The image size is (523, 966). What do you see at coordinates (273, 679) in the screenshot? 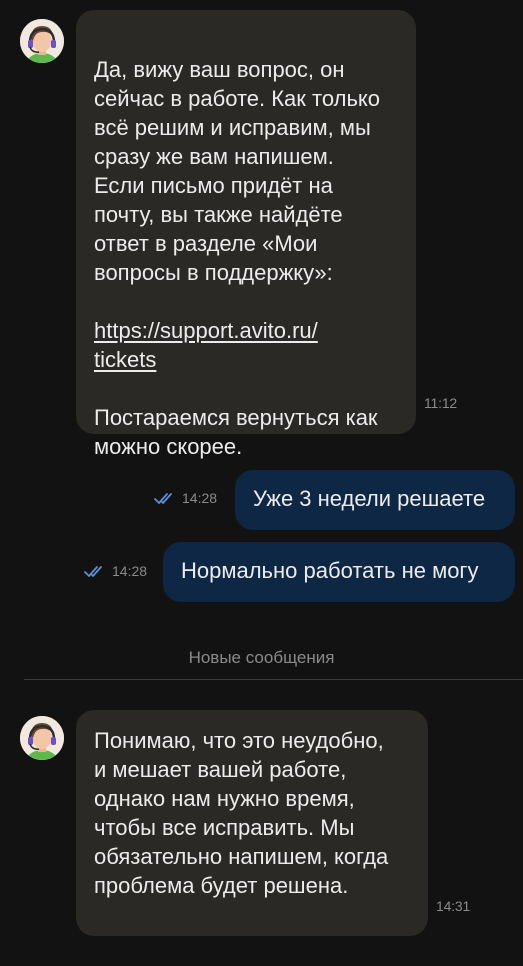
I see `new-messages-divider-line` at bounding box center [273, 679].